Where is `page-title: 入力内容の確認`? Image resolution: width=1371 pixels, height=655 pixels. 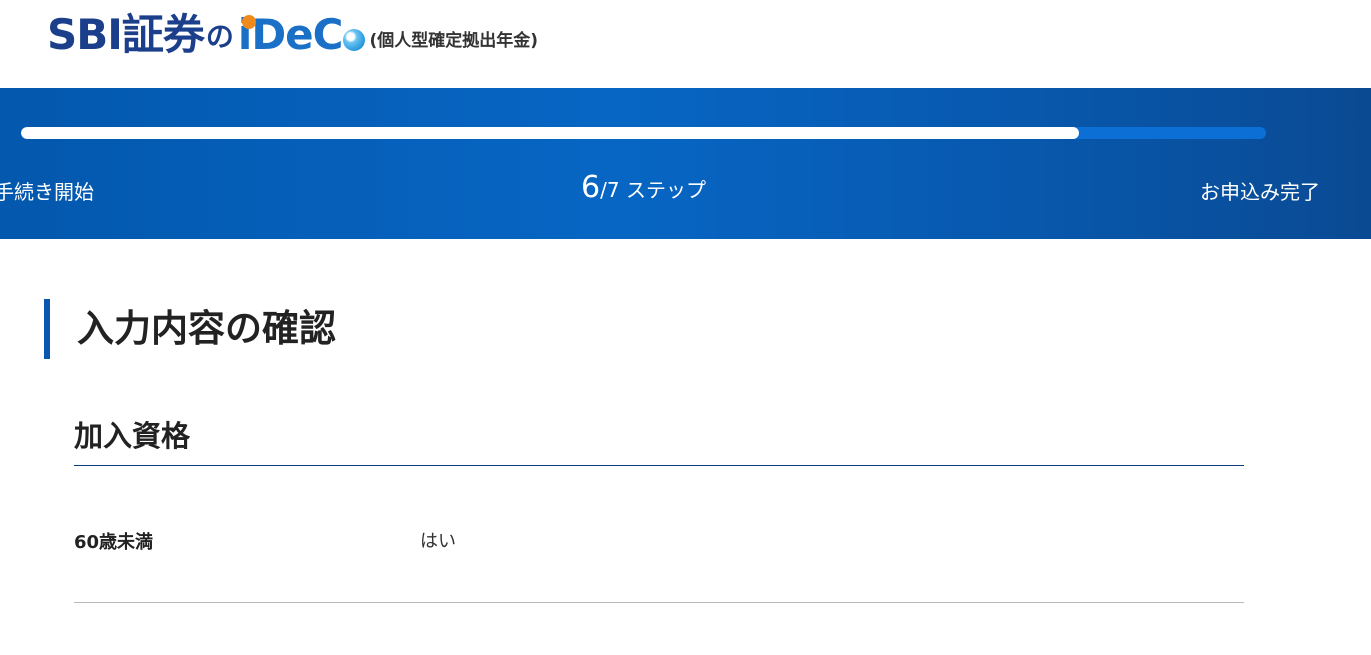 page-title: 入力内容の確認 is located at coordinates (190, 329).